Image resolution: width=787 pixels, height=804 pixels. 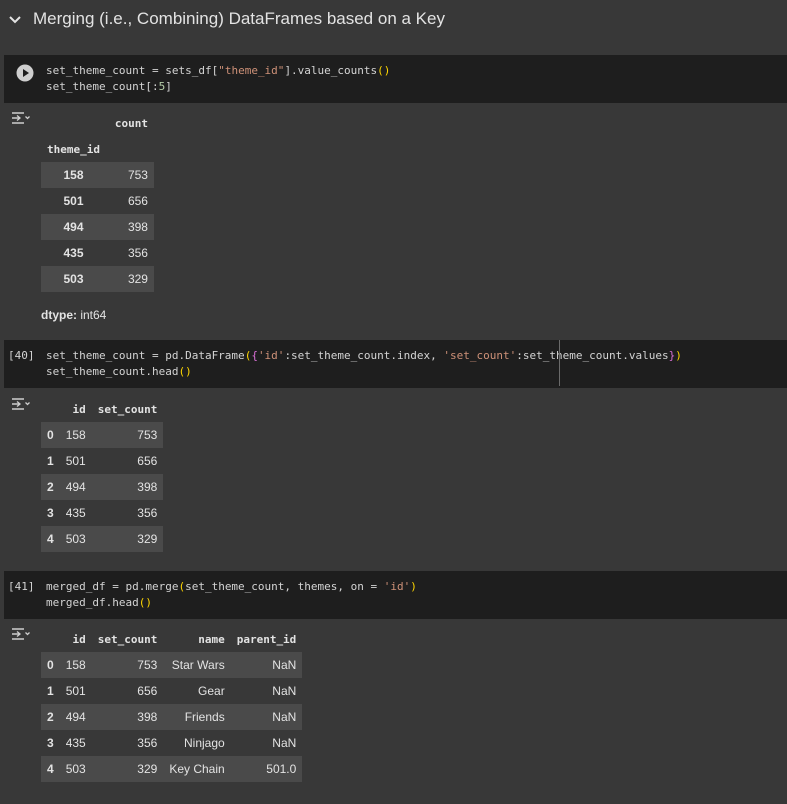 What do you see at coordinates (152, 86) in the screenshot?
I see `code-token: [:` at bounding box center [152, 86].